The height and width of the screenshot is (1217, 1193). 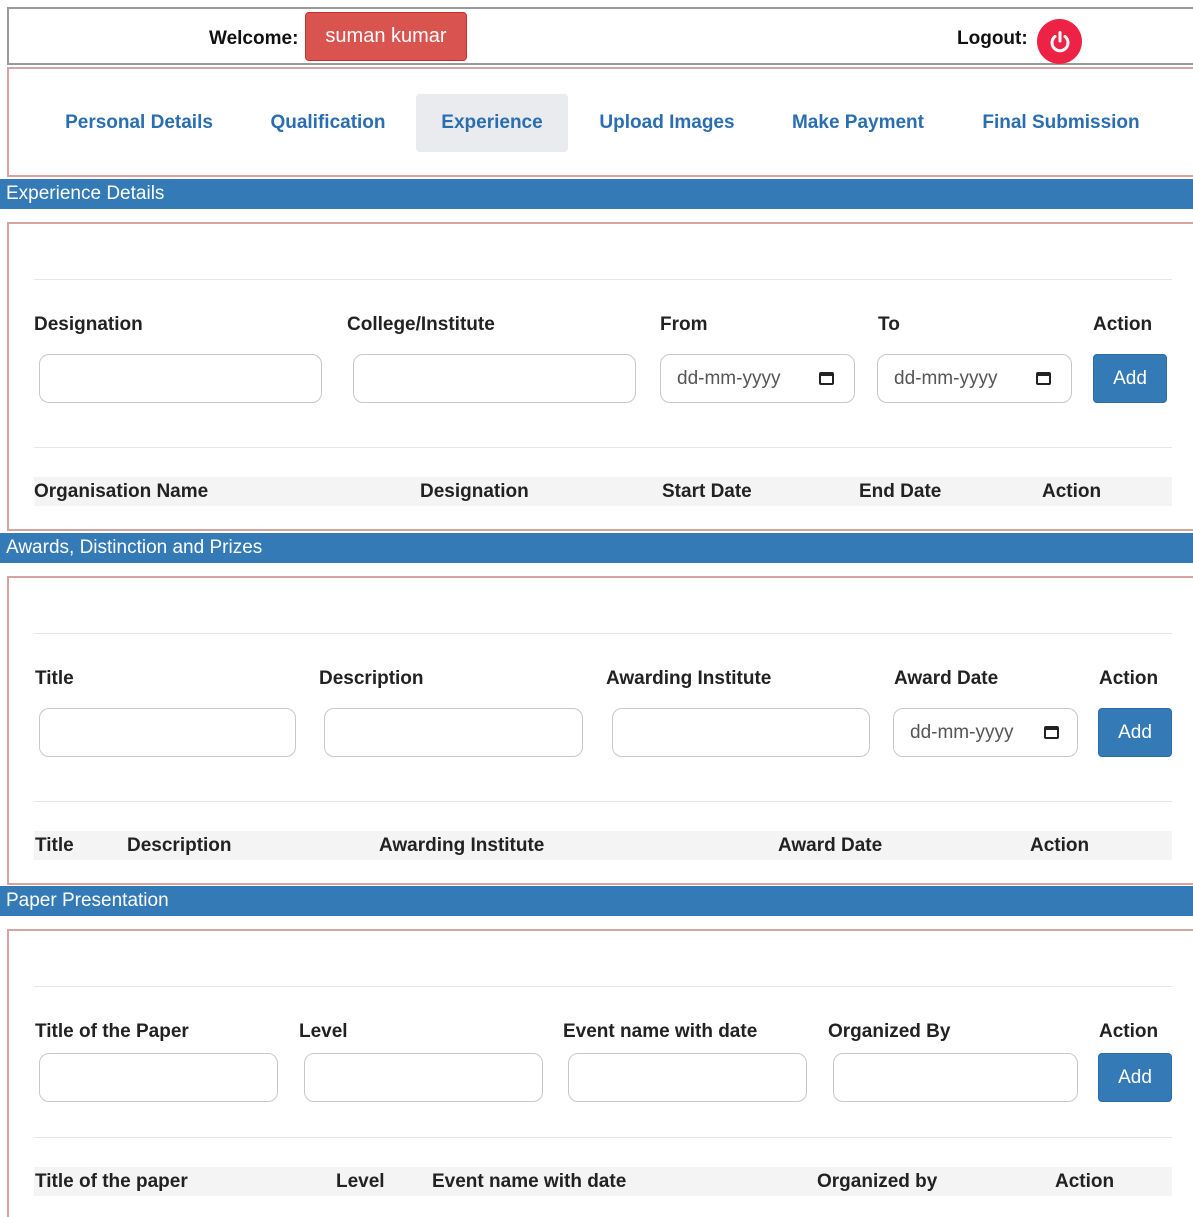 What do you see at coordinates (54, 845) in the screenshot?
I see `col-title: Title` at bounding box center [54, 845].